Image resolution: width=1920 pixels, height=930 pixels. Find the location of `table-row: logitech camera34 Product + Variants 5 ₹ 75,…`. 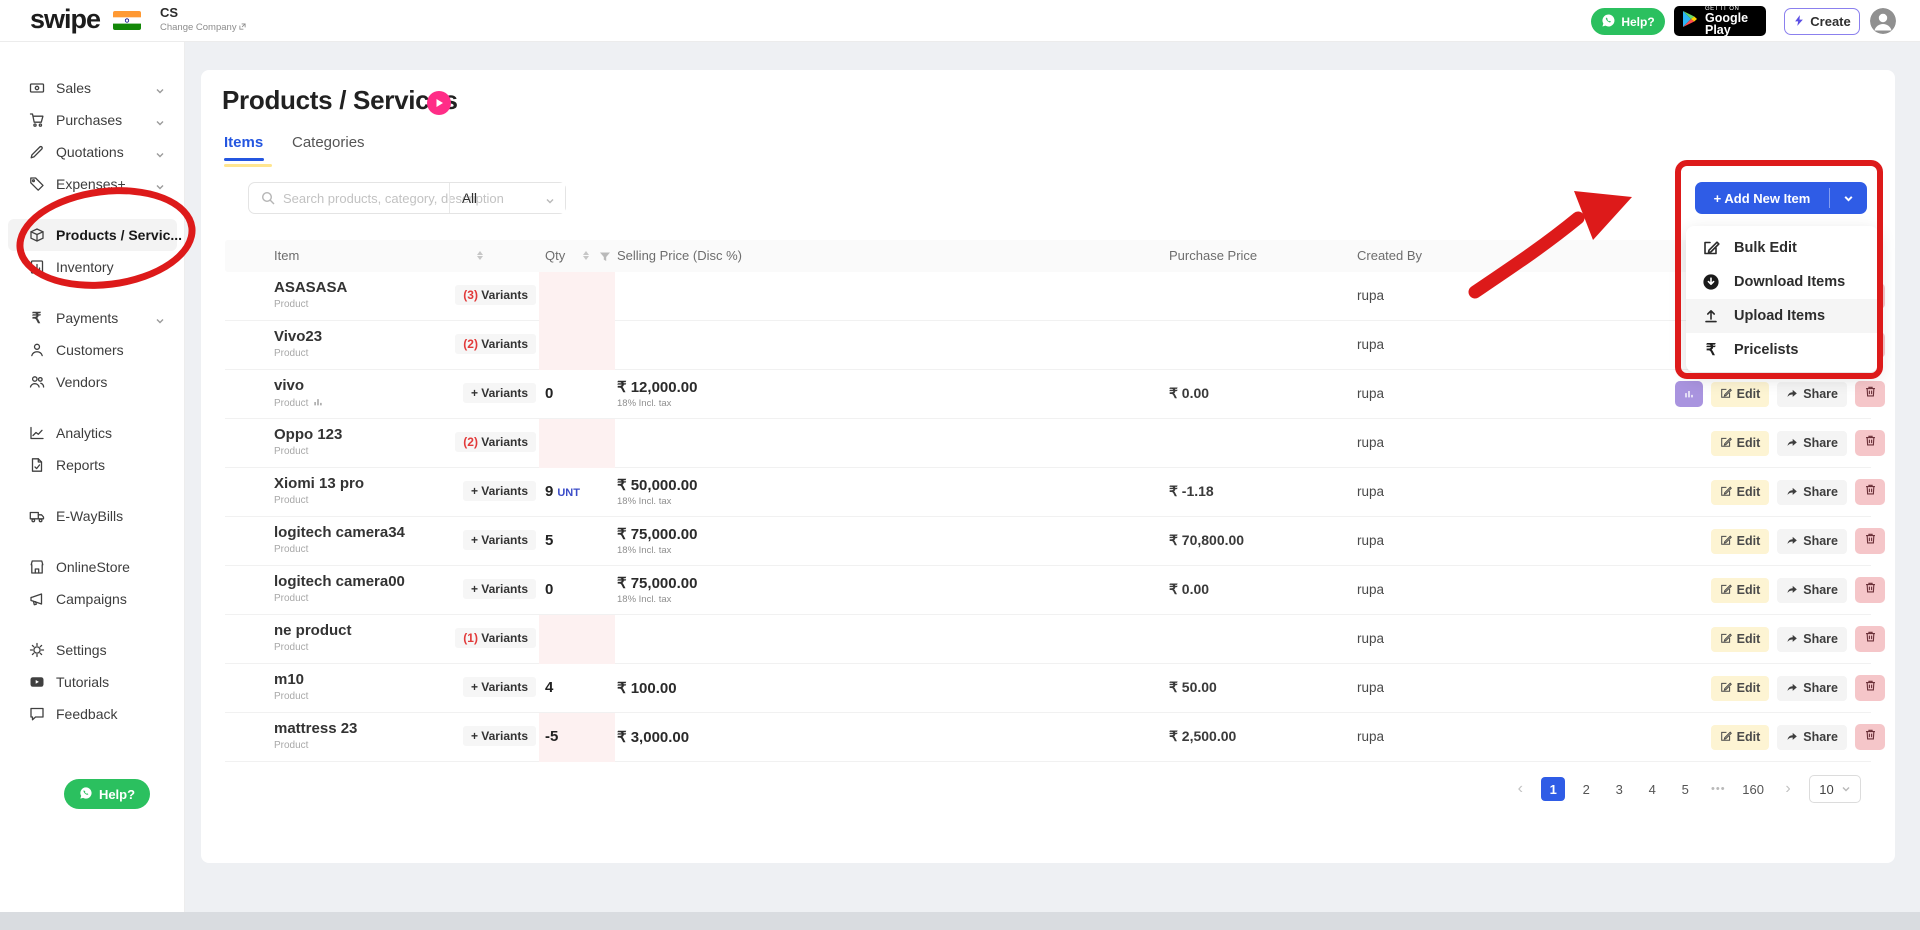

table-row: logitech camera34 Product + Variants 5 ₹ 75,… is located at coordinates (1055, 541).